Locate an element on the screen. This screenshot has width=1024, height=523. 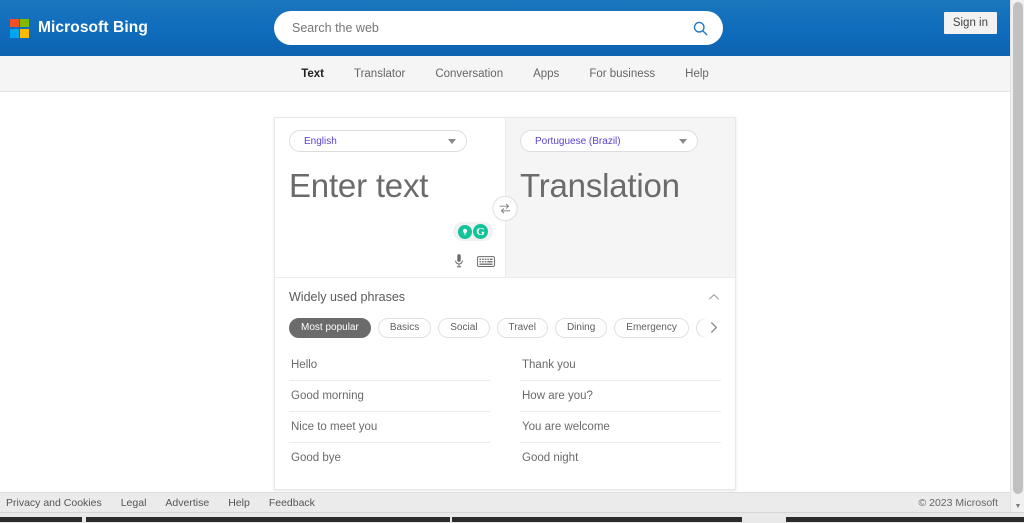
nav-item-conversation: Conversation is located at coordinates (469, 74).